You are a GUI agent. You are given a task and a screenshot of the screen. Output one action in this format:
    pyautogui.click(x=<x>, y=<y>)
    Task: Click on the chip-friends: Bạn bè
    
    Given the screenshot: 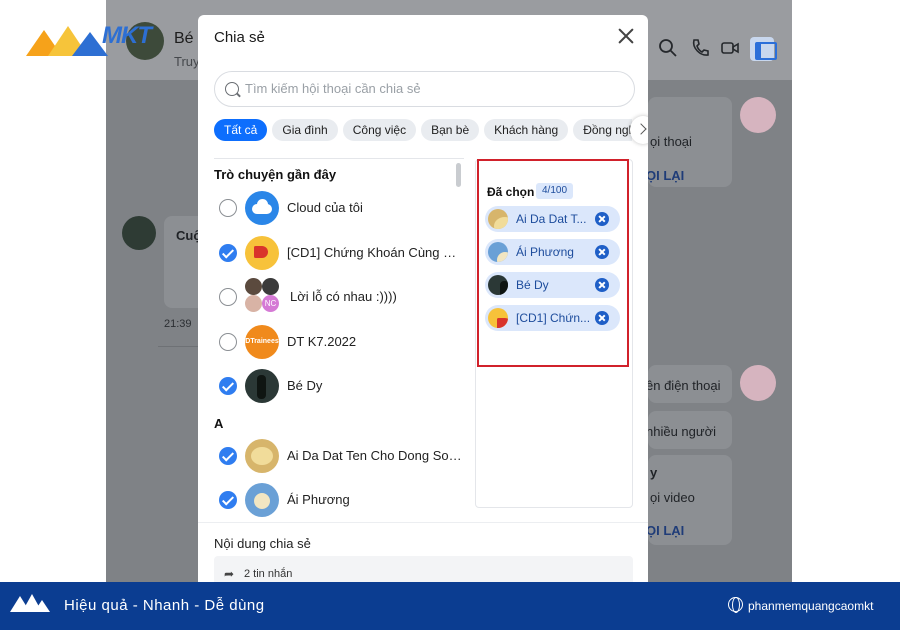 What is the action you would take?
    pyautogui.click(x=450, y=130)
    